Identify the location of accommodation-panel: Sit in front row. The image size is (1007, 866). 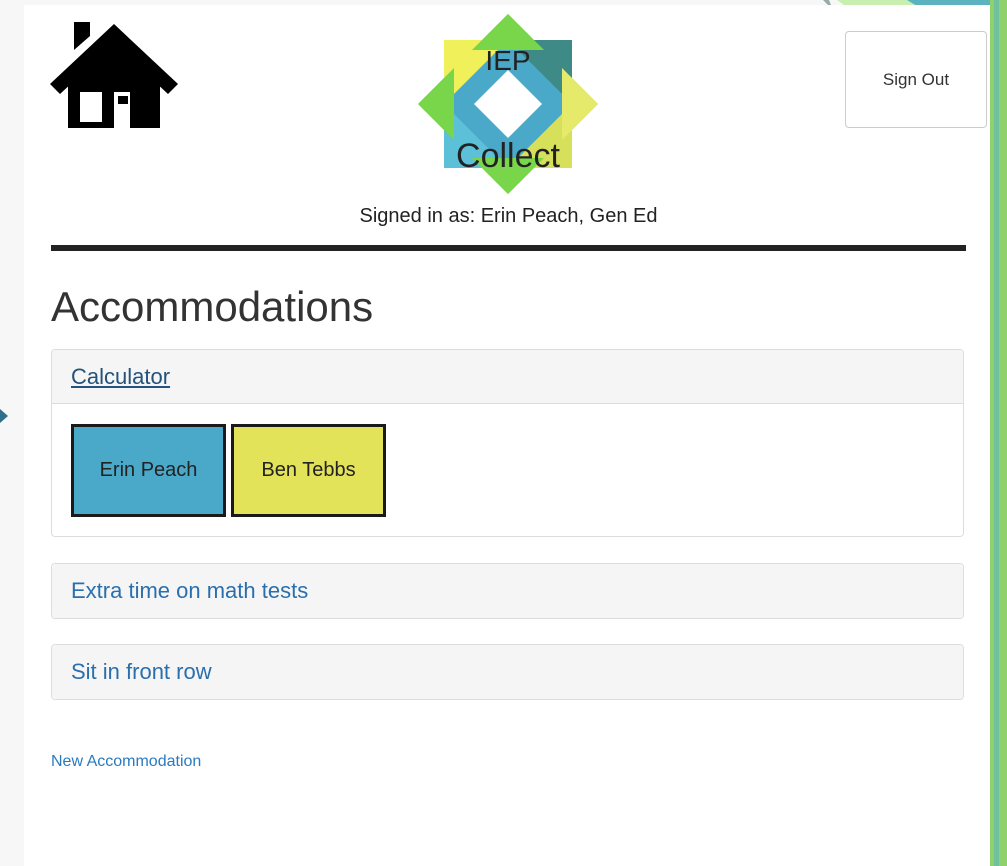
(507, 672).